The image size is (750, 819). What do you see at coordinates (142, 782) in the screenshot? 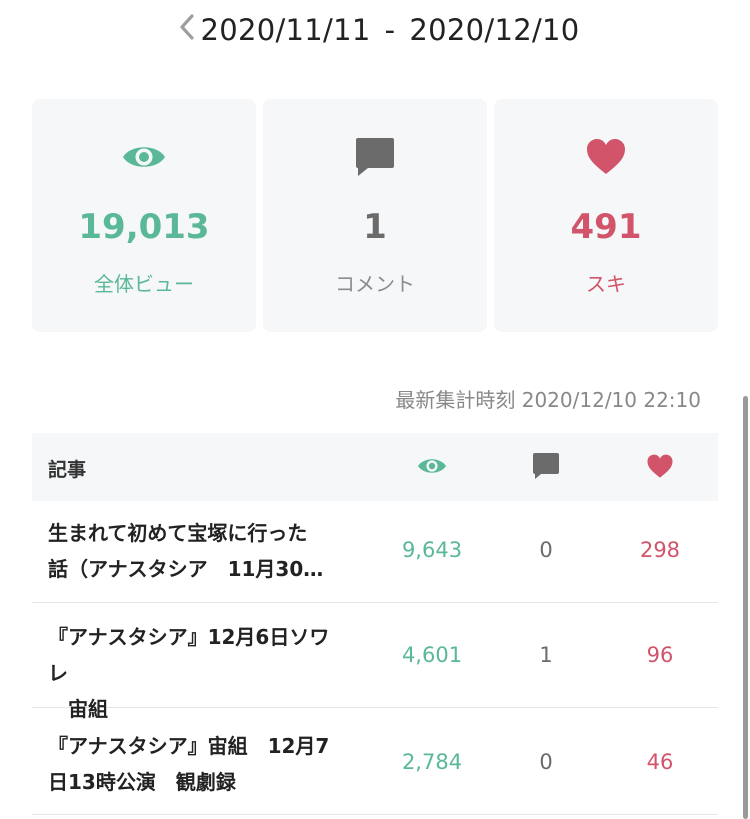
I see `article-title-line: 日13時公演 観劇録` at bounding box center [142, 782].